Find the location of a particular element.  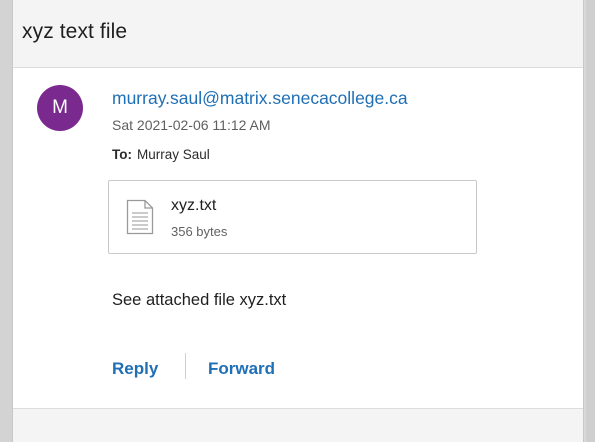

forward-button: Forward is located at coordinates (241, 369).